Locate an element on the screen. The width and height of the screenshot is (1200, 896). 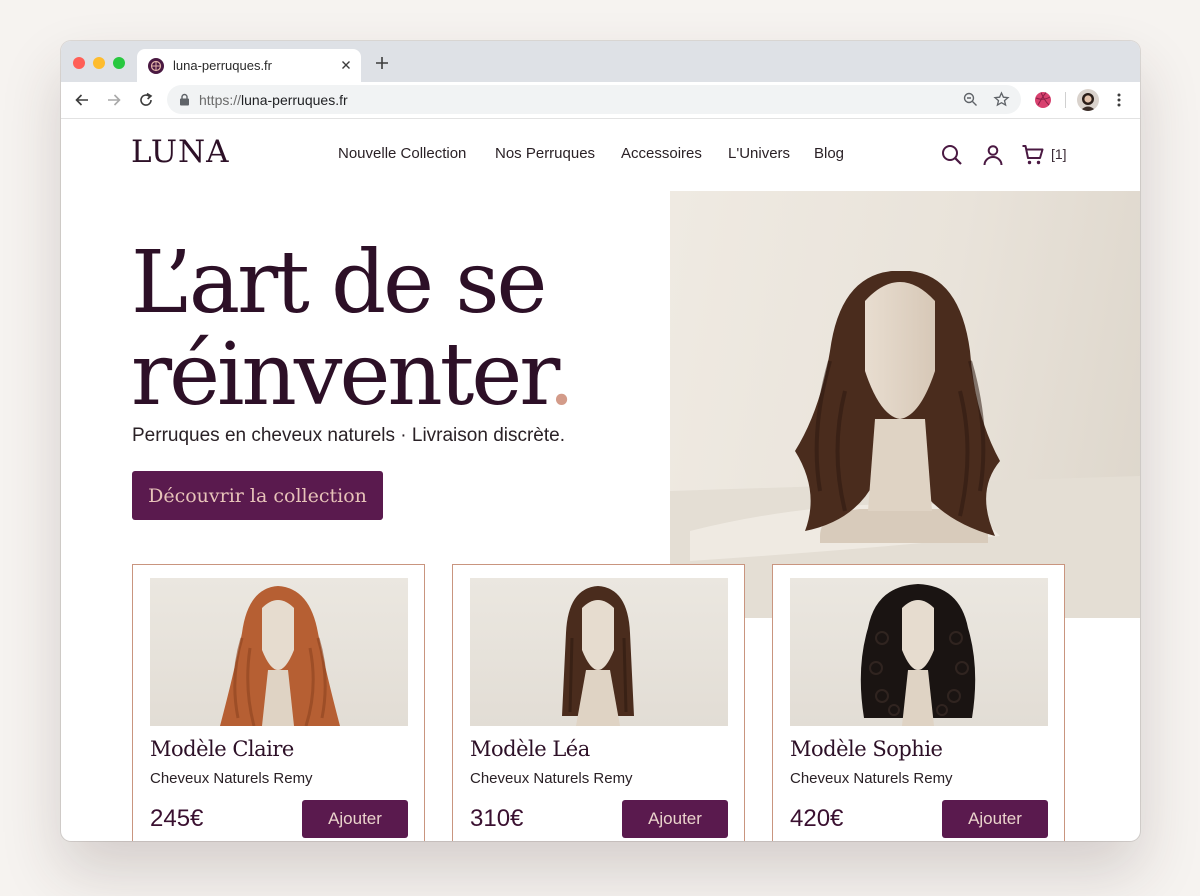
product-price: 310€ is located at coordinates (497, 818).